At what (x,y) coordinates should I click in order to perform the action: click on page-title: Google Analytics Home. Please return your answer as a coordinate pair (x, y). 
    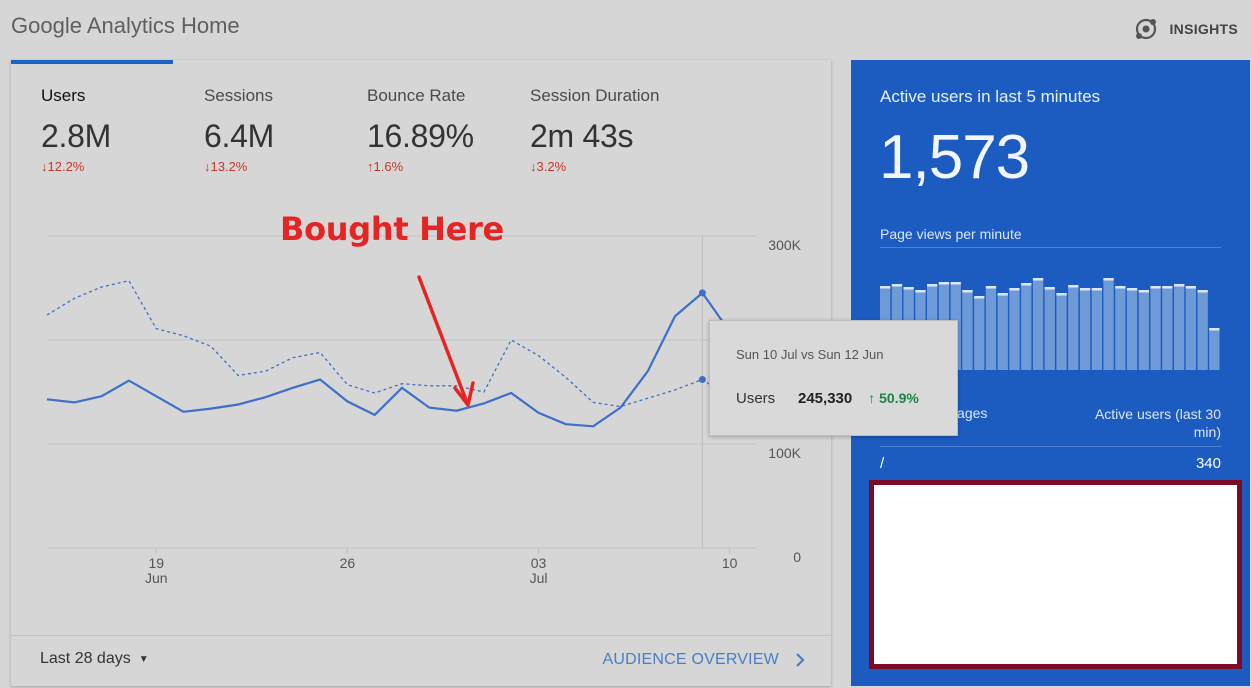
    Looking at the image, I should click on (125, 25).